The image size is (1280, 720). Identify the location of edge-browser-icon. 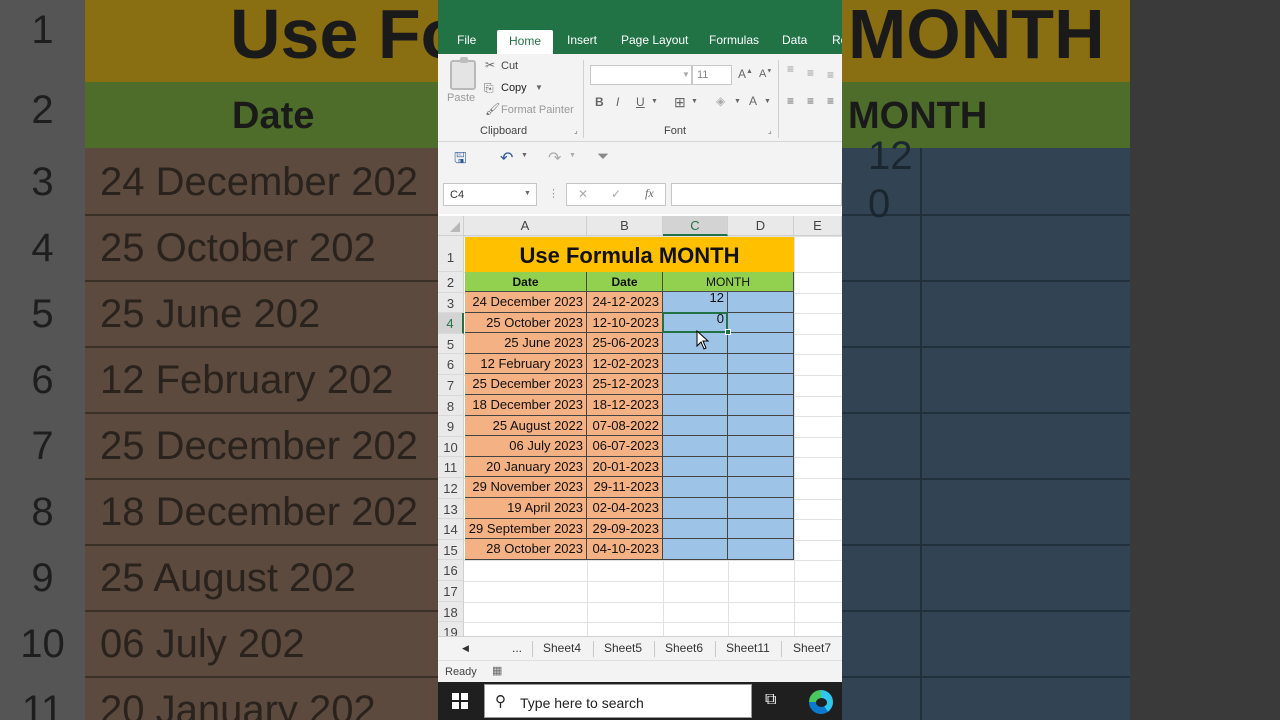
(821, 702).